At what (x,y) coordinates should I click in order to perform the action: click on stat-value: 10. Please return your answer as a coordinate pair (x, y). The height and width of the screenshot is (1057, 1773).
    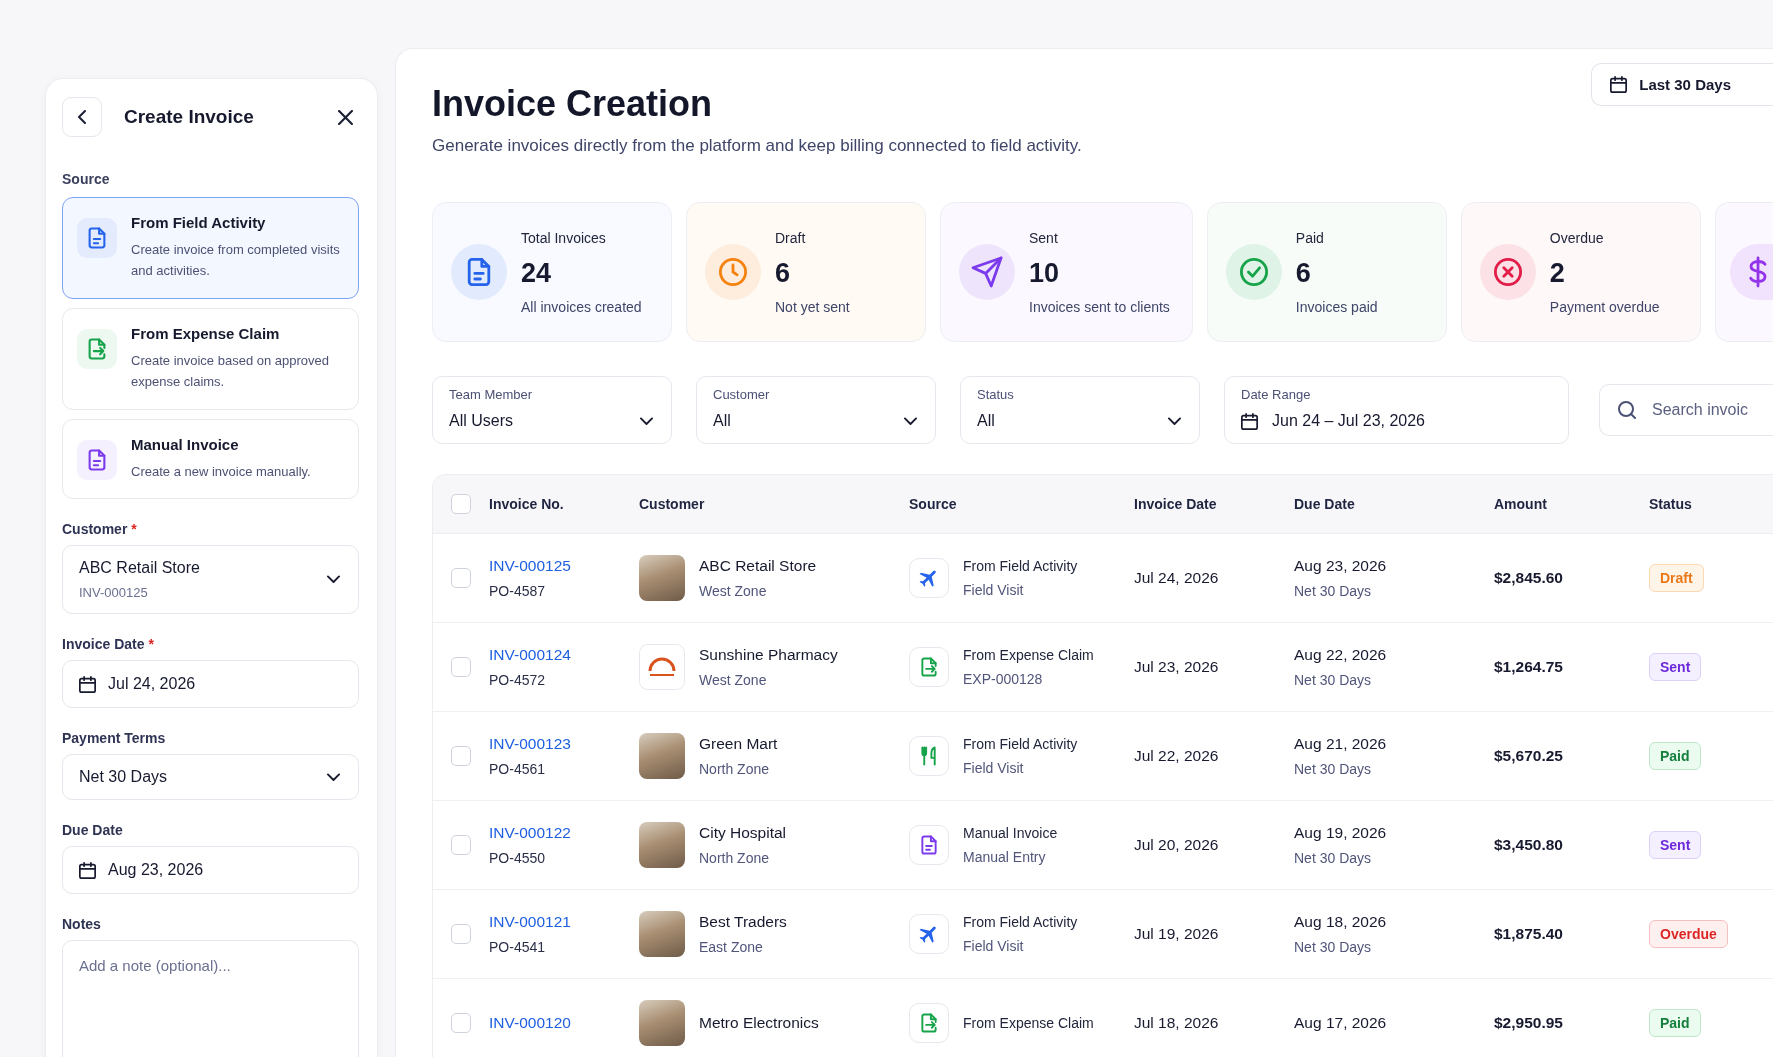
    Looking at the image, I should click on (1045, 273).